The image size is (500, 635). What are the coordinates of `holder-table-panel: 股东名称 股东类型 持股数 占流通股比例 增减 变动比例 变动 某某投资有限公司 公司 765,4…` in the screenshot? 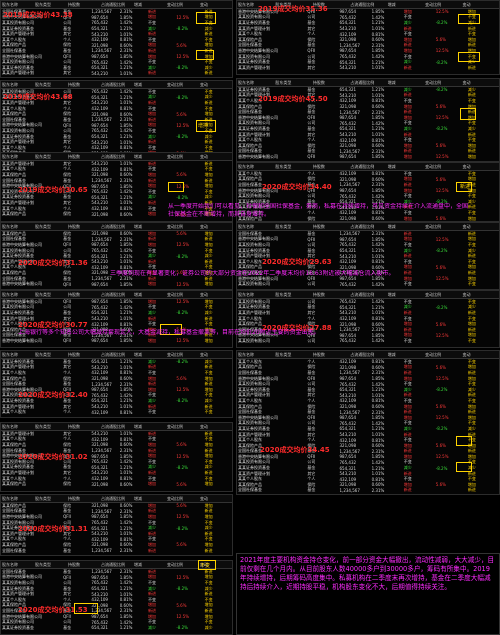 It's located at (368, 319).